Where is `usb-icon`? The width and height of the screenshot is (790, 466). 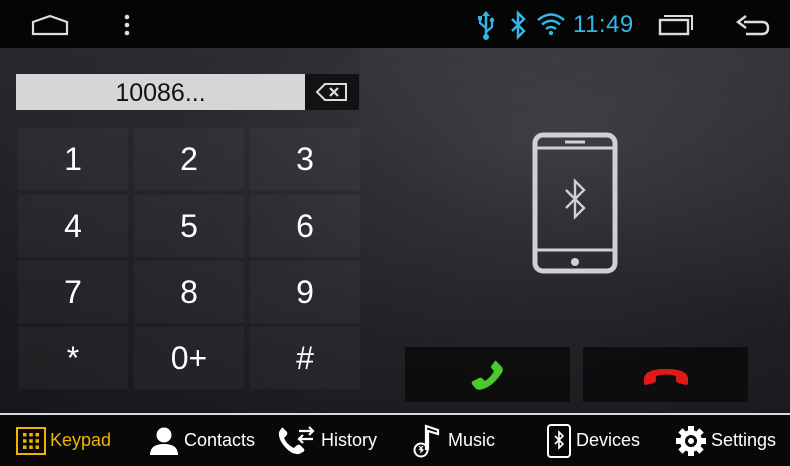
usb-icon is located at coordinates (486, 25).